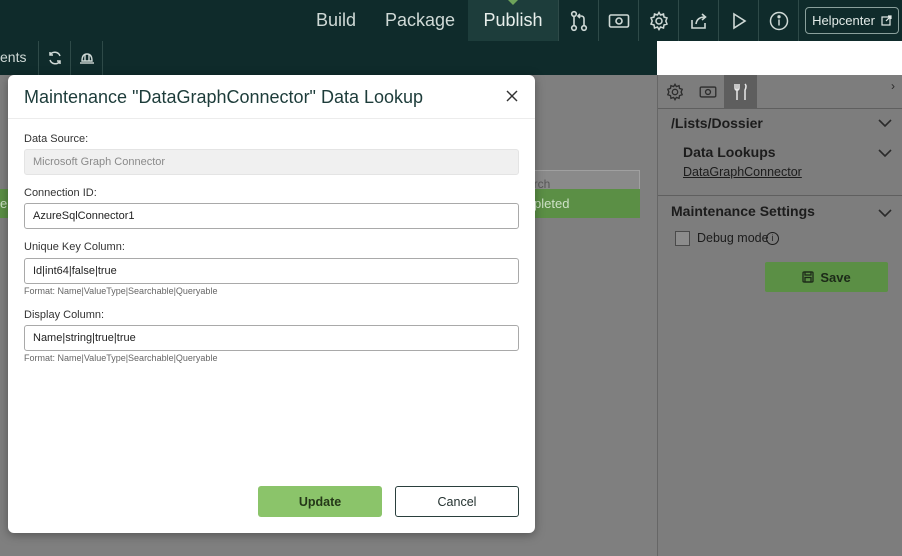 The height and width of the screenshot is (556, 902). I want to click on crab-icon, so click(86, 58).